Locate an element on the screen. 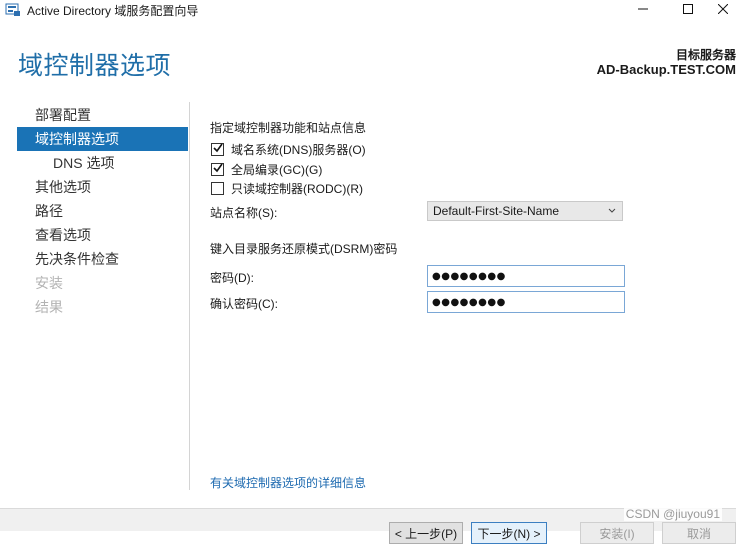  minimize-icon is located at coordinates (643, 10).